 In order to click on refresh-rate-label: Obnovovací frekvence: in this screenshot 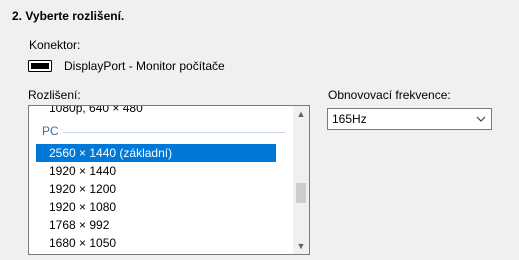, I will do `click(389, 95)`.